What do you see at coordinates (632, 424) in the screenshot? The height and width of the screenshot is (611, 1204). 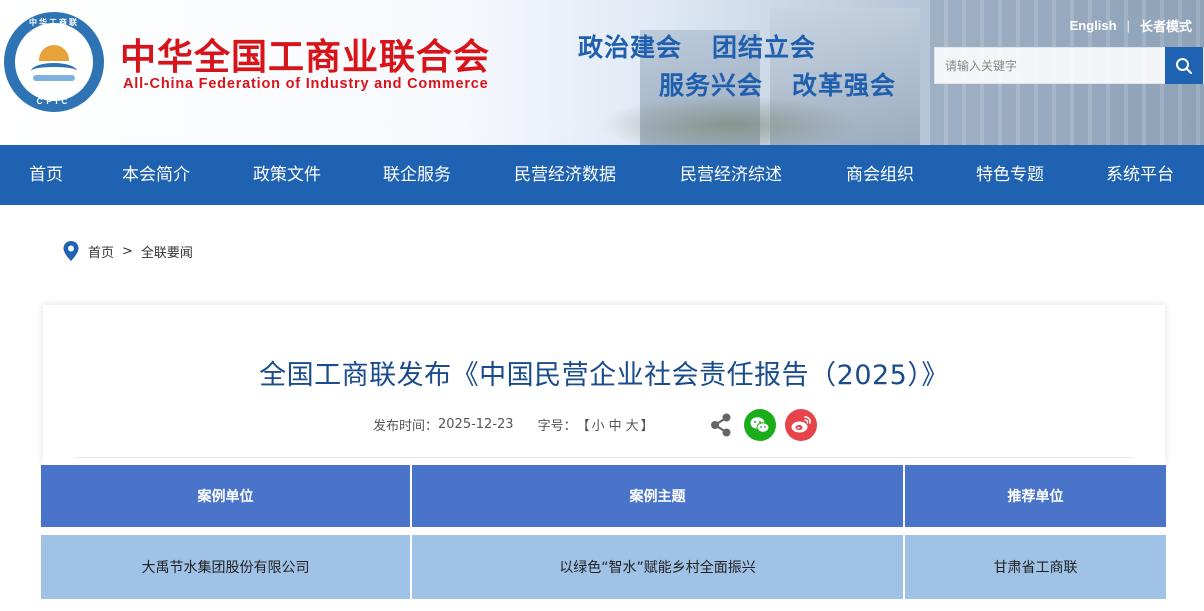 I see `font-large-button: 大` at bounding box center [632, 424].